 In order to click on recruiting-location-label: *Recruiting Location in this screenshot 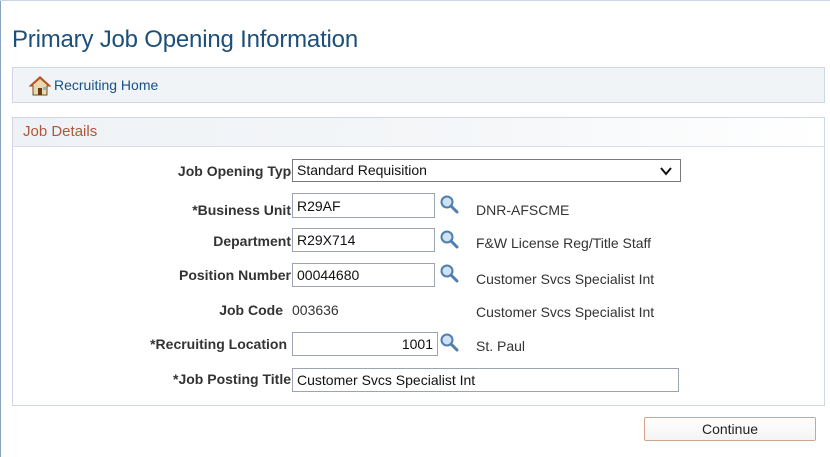, I will do `click(218, 344)`.